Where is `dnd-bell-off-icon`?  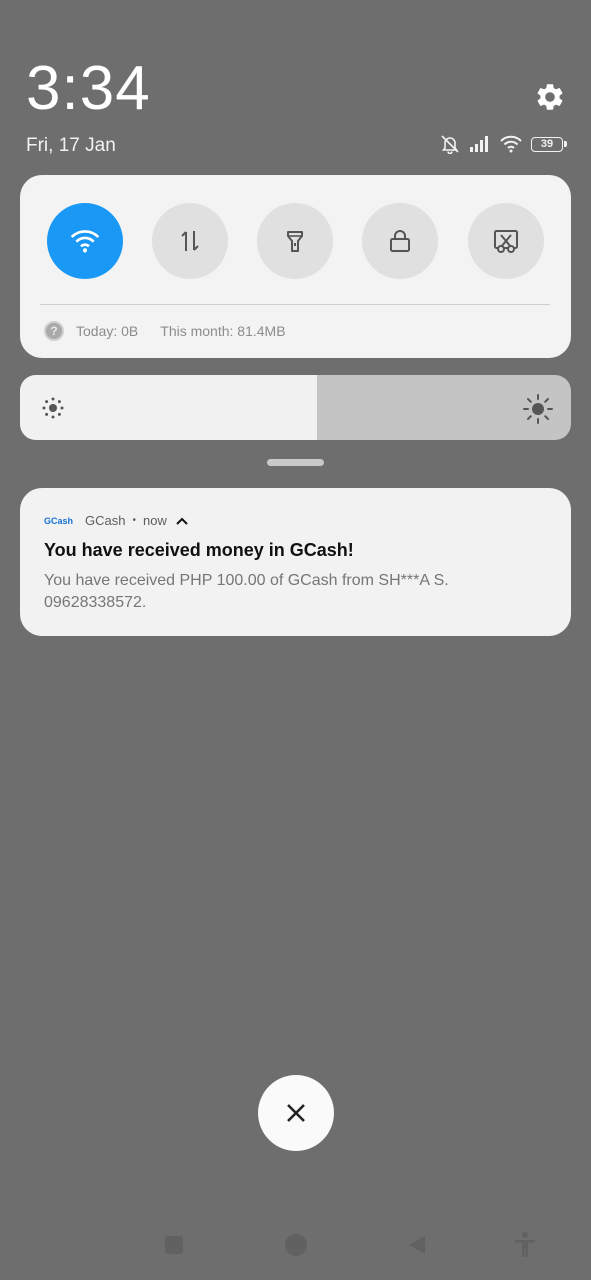
dnd-bell-off-icon is located at coordinates (450, 144).